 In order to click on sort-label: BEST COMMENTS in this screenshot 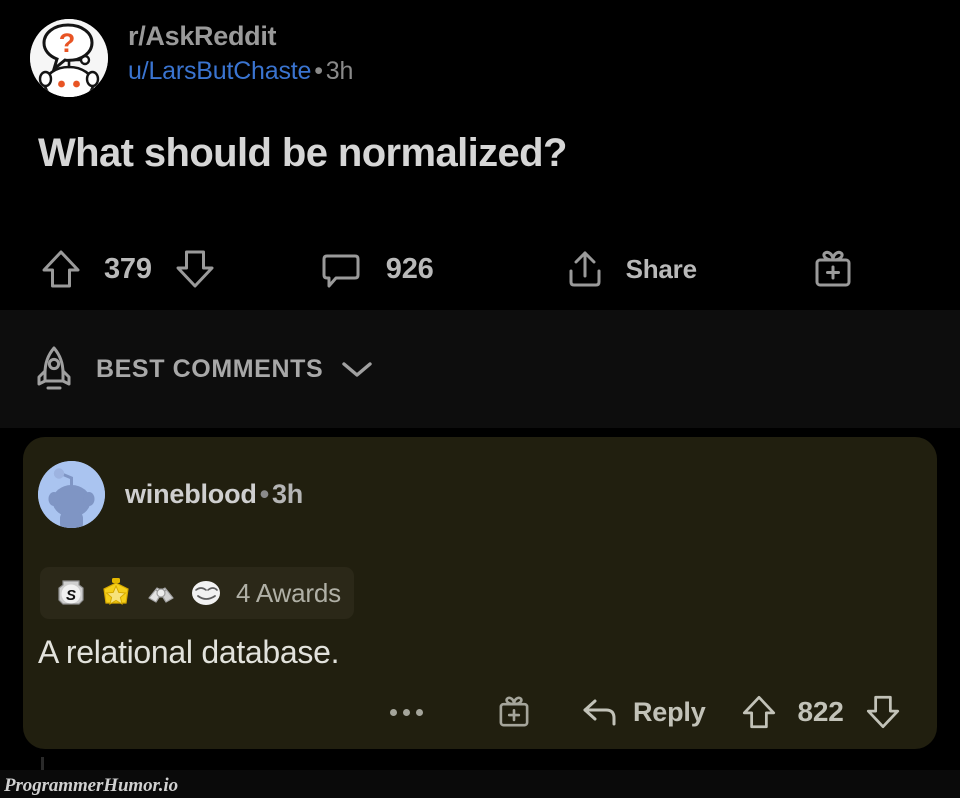, I will do `click(210, 368)`.